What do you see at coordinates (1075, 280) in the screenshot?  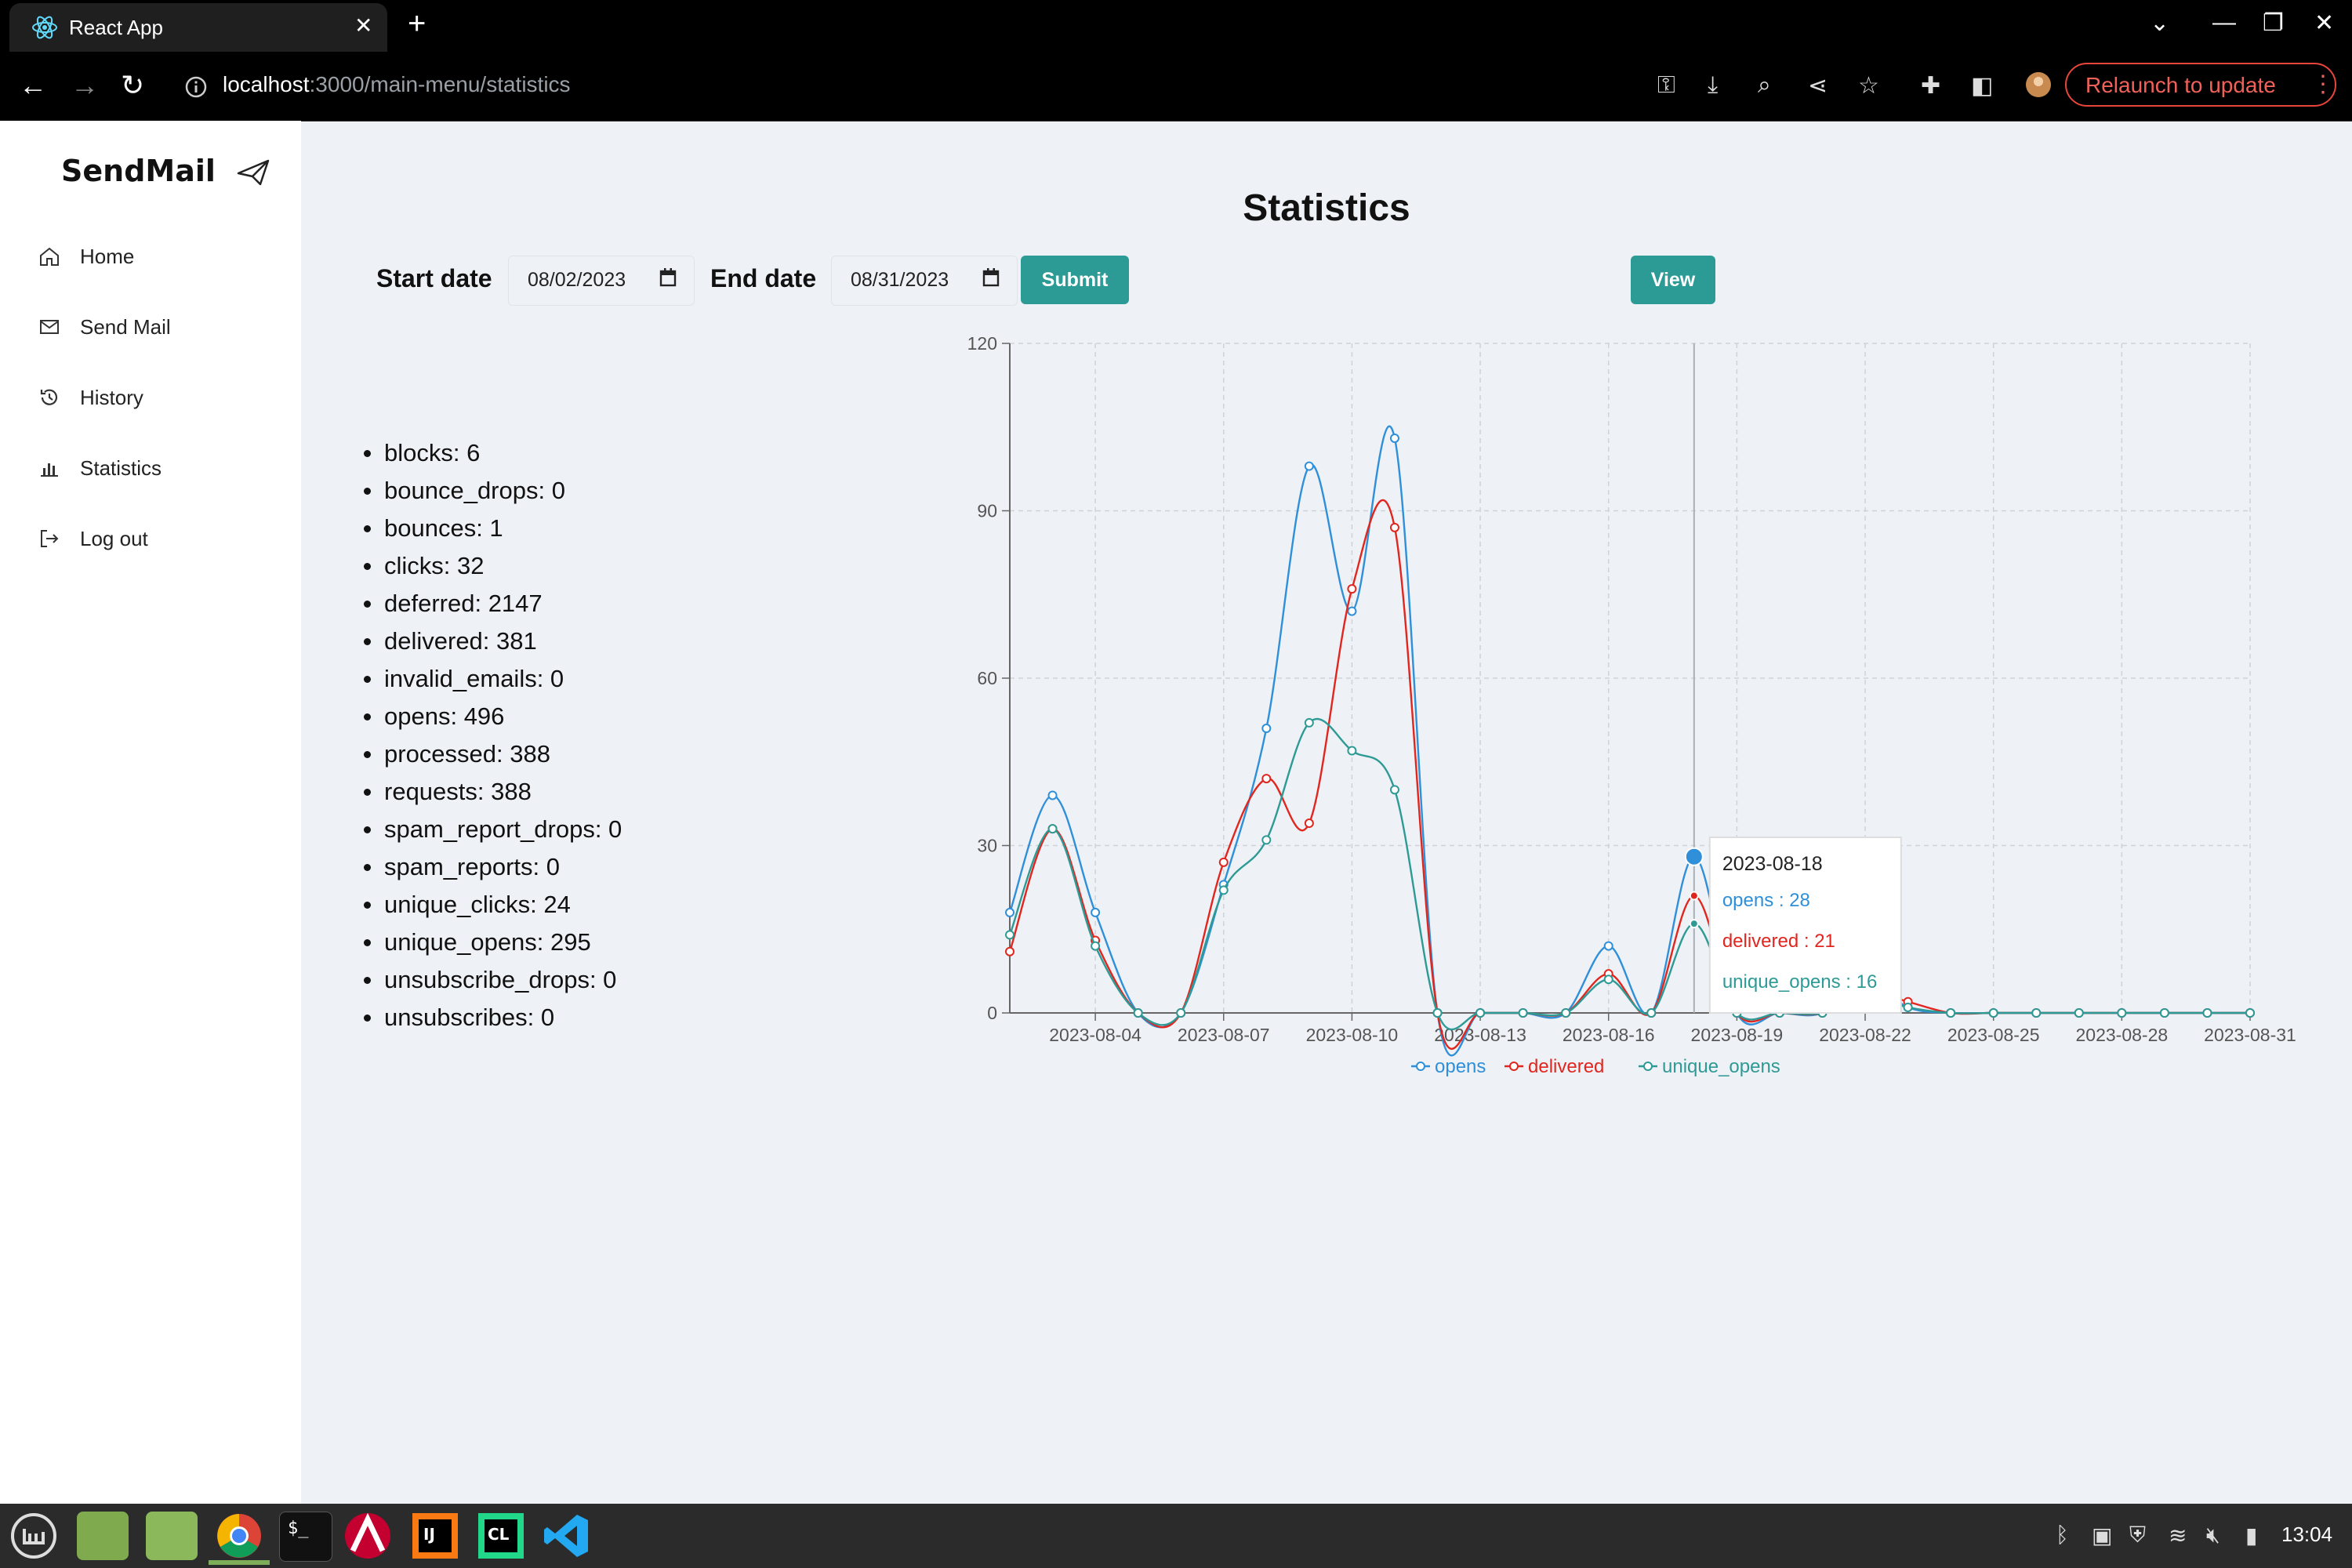 I see `submit-button: Submit` at bounding box center [1075, 280].